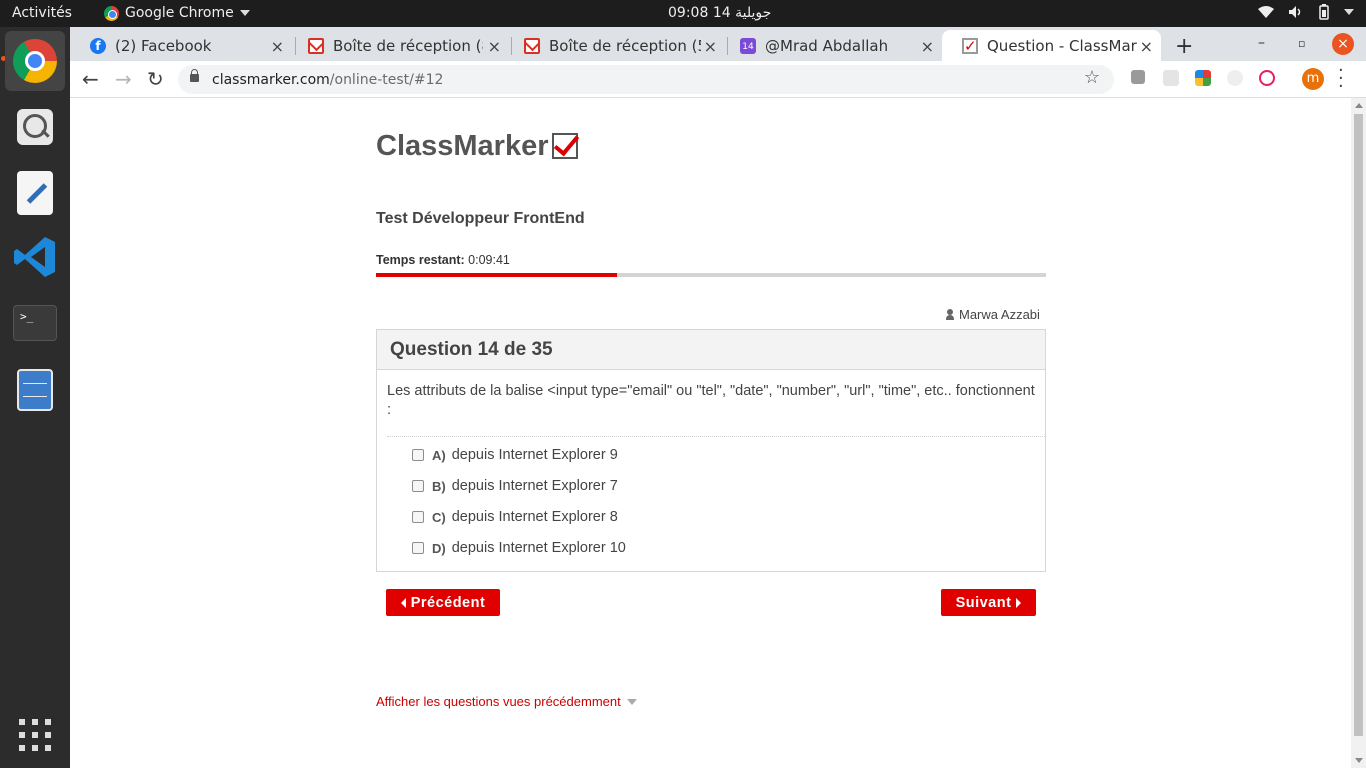 This screenshot has width=1366, height=768. Describe the element at coordinates (1359, 760) in the screenshot. I see `scroll-down-icon` at that location.